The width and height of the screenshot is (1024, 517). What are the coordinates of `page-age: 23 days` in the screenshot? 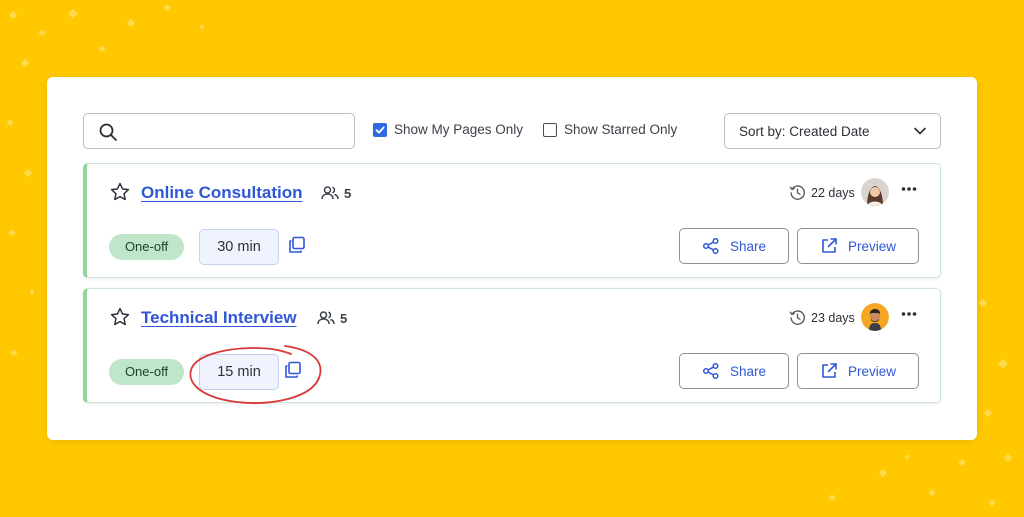 It's located at (822, 317).